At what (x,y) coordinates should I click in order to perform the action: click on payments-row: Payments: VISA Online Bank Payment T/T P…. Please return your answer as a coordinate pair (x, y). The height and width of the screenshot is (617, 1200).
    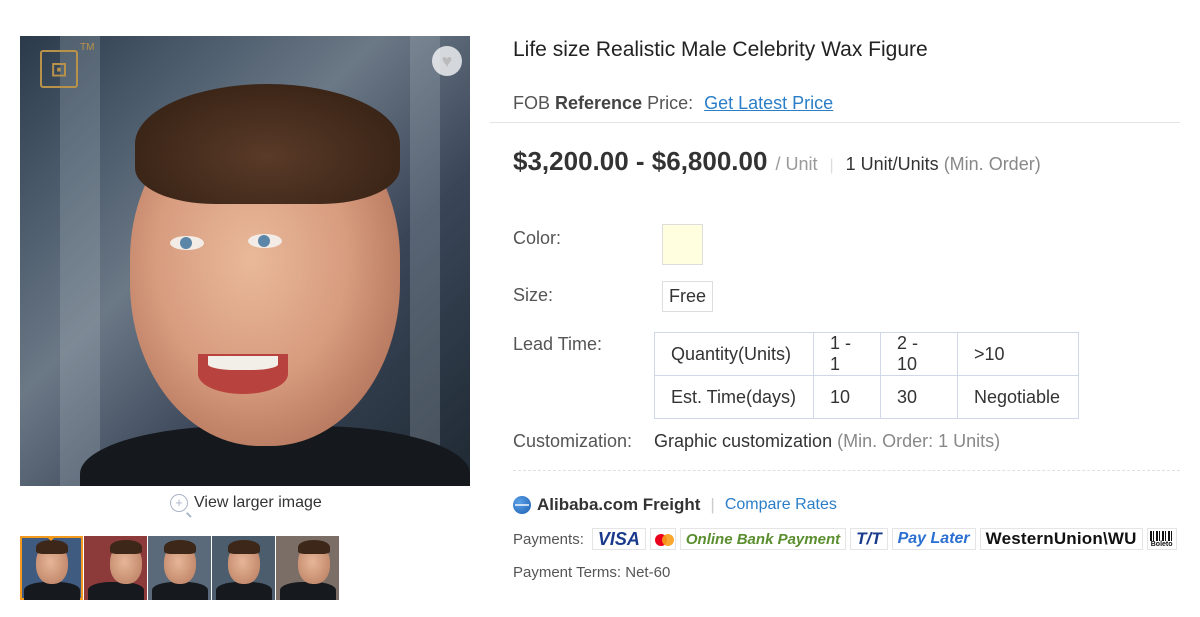
    Looking at the image, I should click on (847, 539).